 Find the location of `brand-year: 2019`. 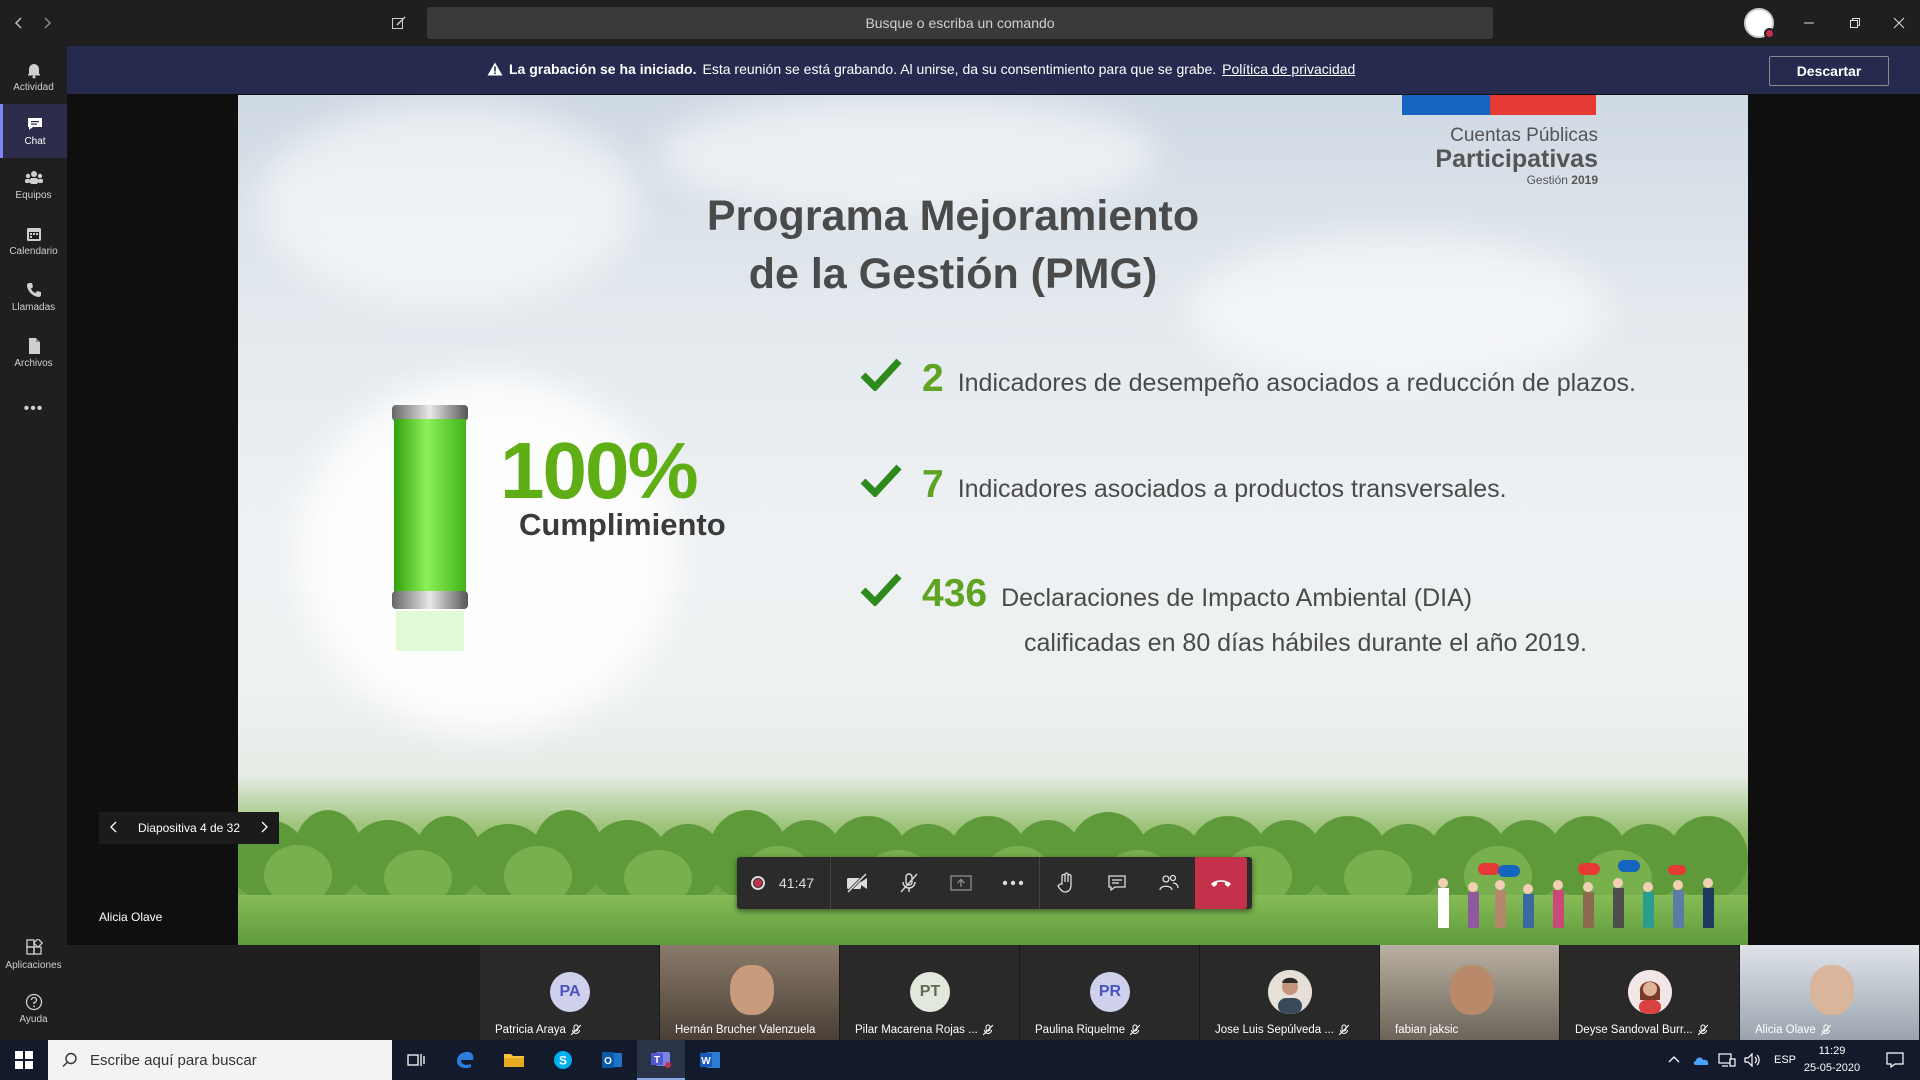

brand-year: 2019 is located at coordinates (1584, 180).